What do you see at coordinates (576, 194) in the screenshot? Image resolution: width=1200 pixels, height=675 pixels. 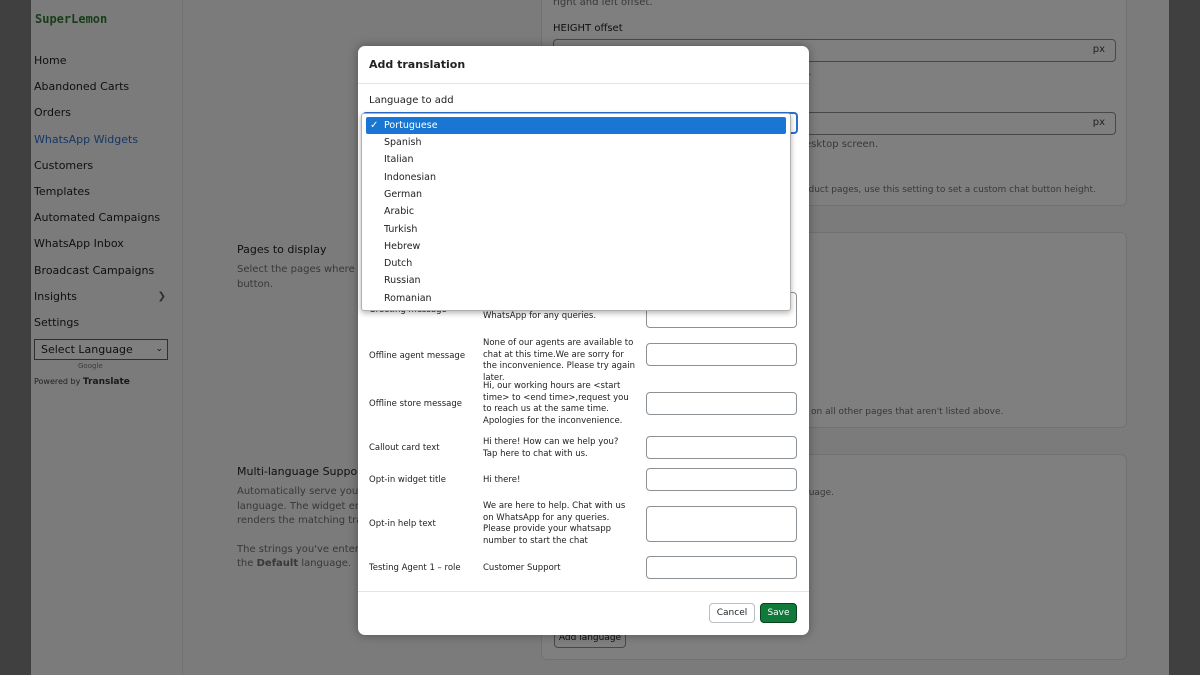 I see `language-option-german: German` at bounding box center [576, 194].